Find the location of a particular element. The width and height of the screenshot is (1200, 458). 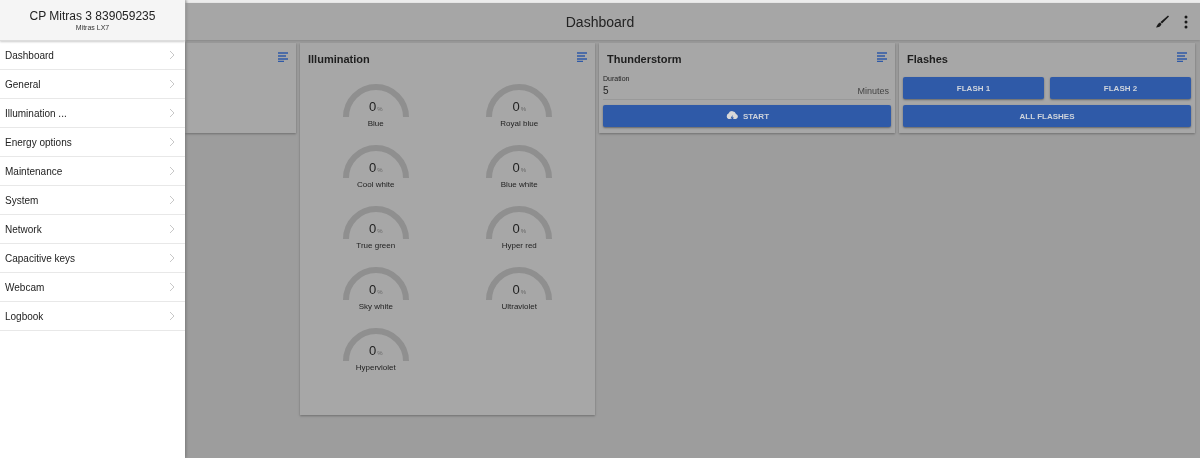

menu-item: Capacitive keys is located at coordinates (92, 258).